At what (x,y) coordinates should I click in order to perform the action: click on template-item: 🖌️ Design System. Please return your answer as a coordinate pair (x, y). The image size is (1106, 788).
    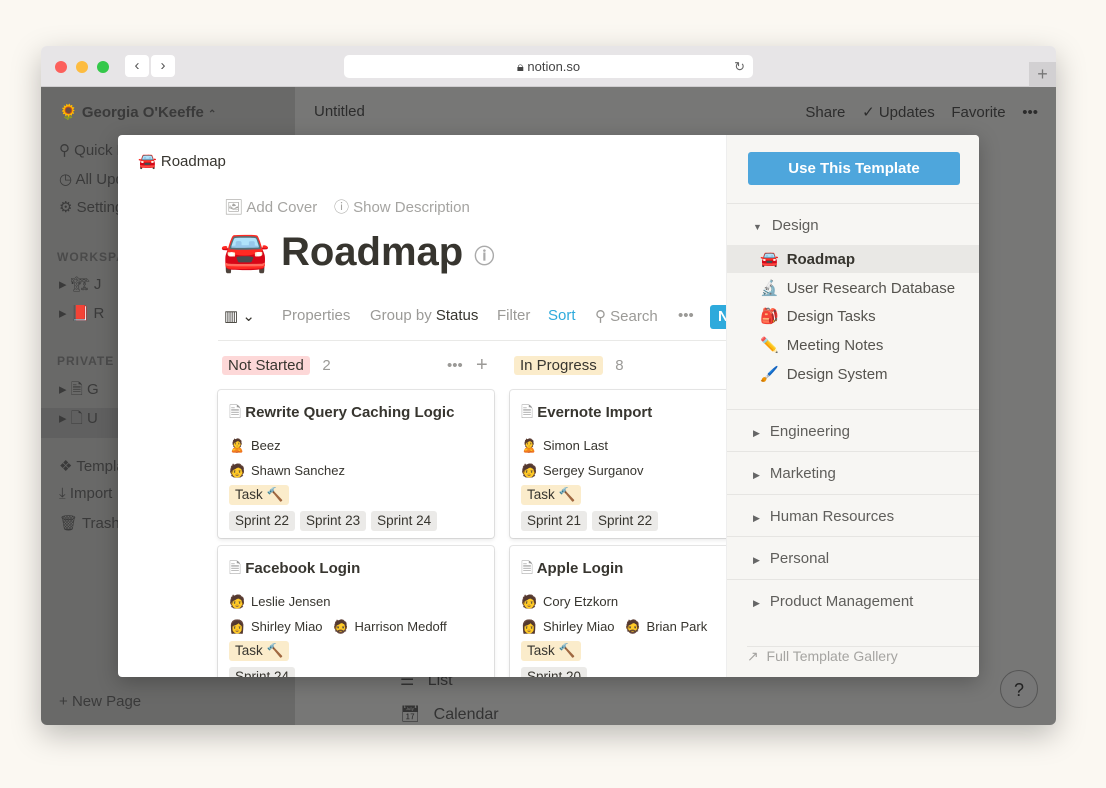
    Looking at the image, I should click on (853, 374).